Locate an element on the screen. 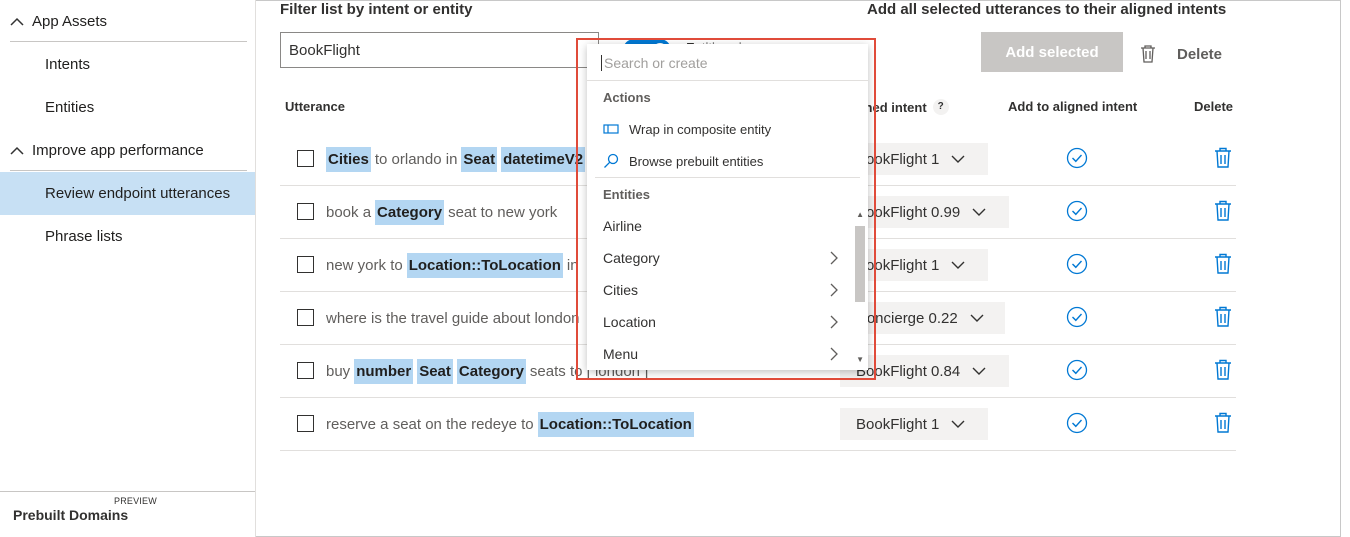 Image resolution: width=1350 pixels, height=537 pixels. utterance-token: seat to new york is located at coordinates (503, 212).